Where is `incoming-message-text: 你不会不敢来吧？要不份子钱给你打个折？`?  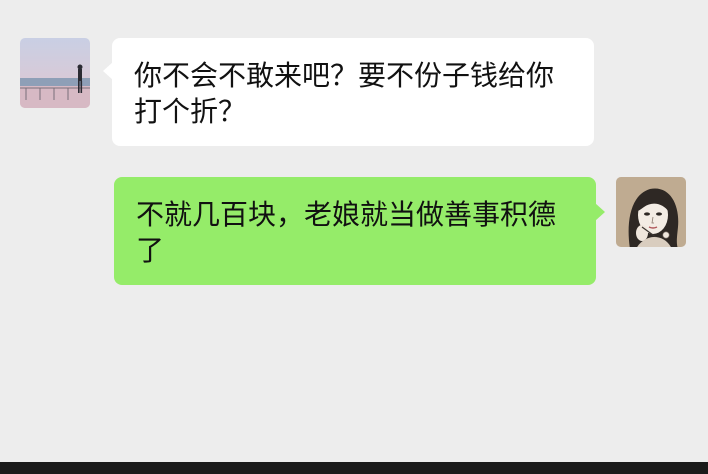 incoming-message-text: 你不会不敢来吧？要不份子钱给你打个折？ is located at coordinates (344, 93).